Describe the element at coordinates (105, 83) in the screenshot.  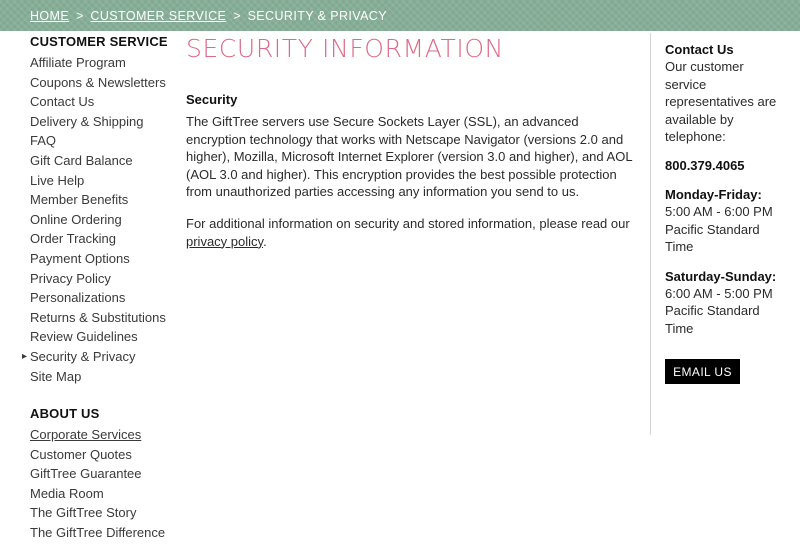
I see `sidebar-item-coupons-newsletters: Coupons & Newsletters` at that location.